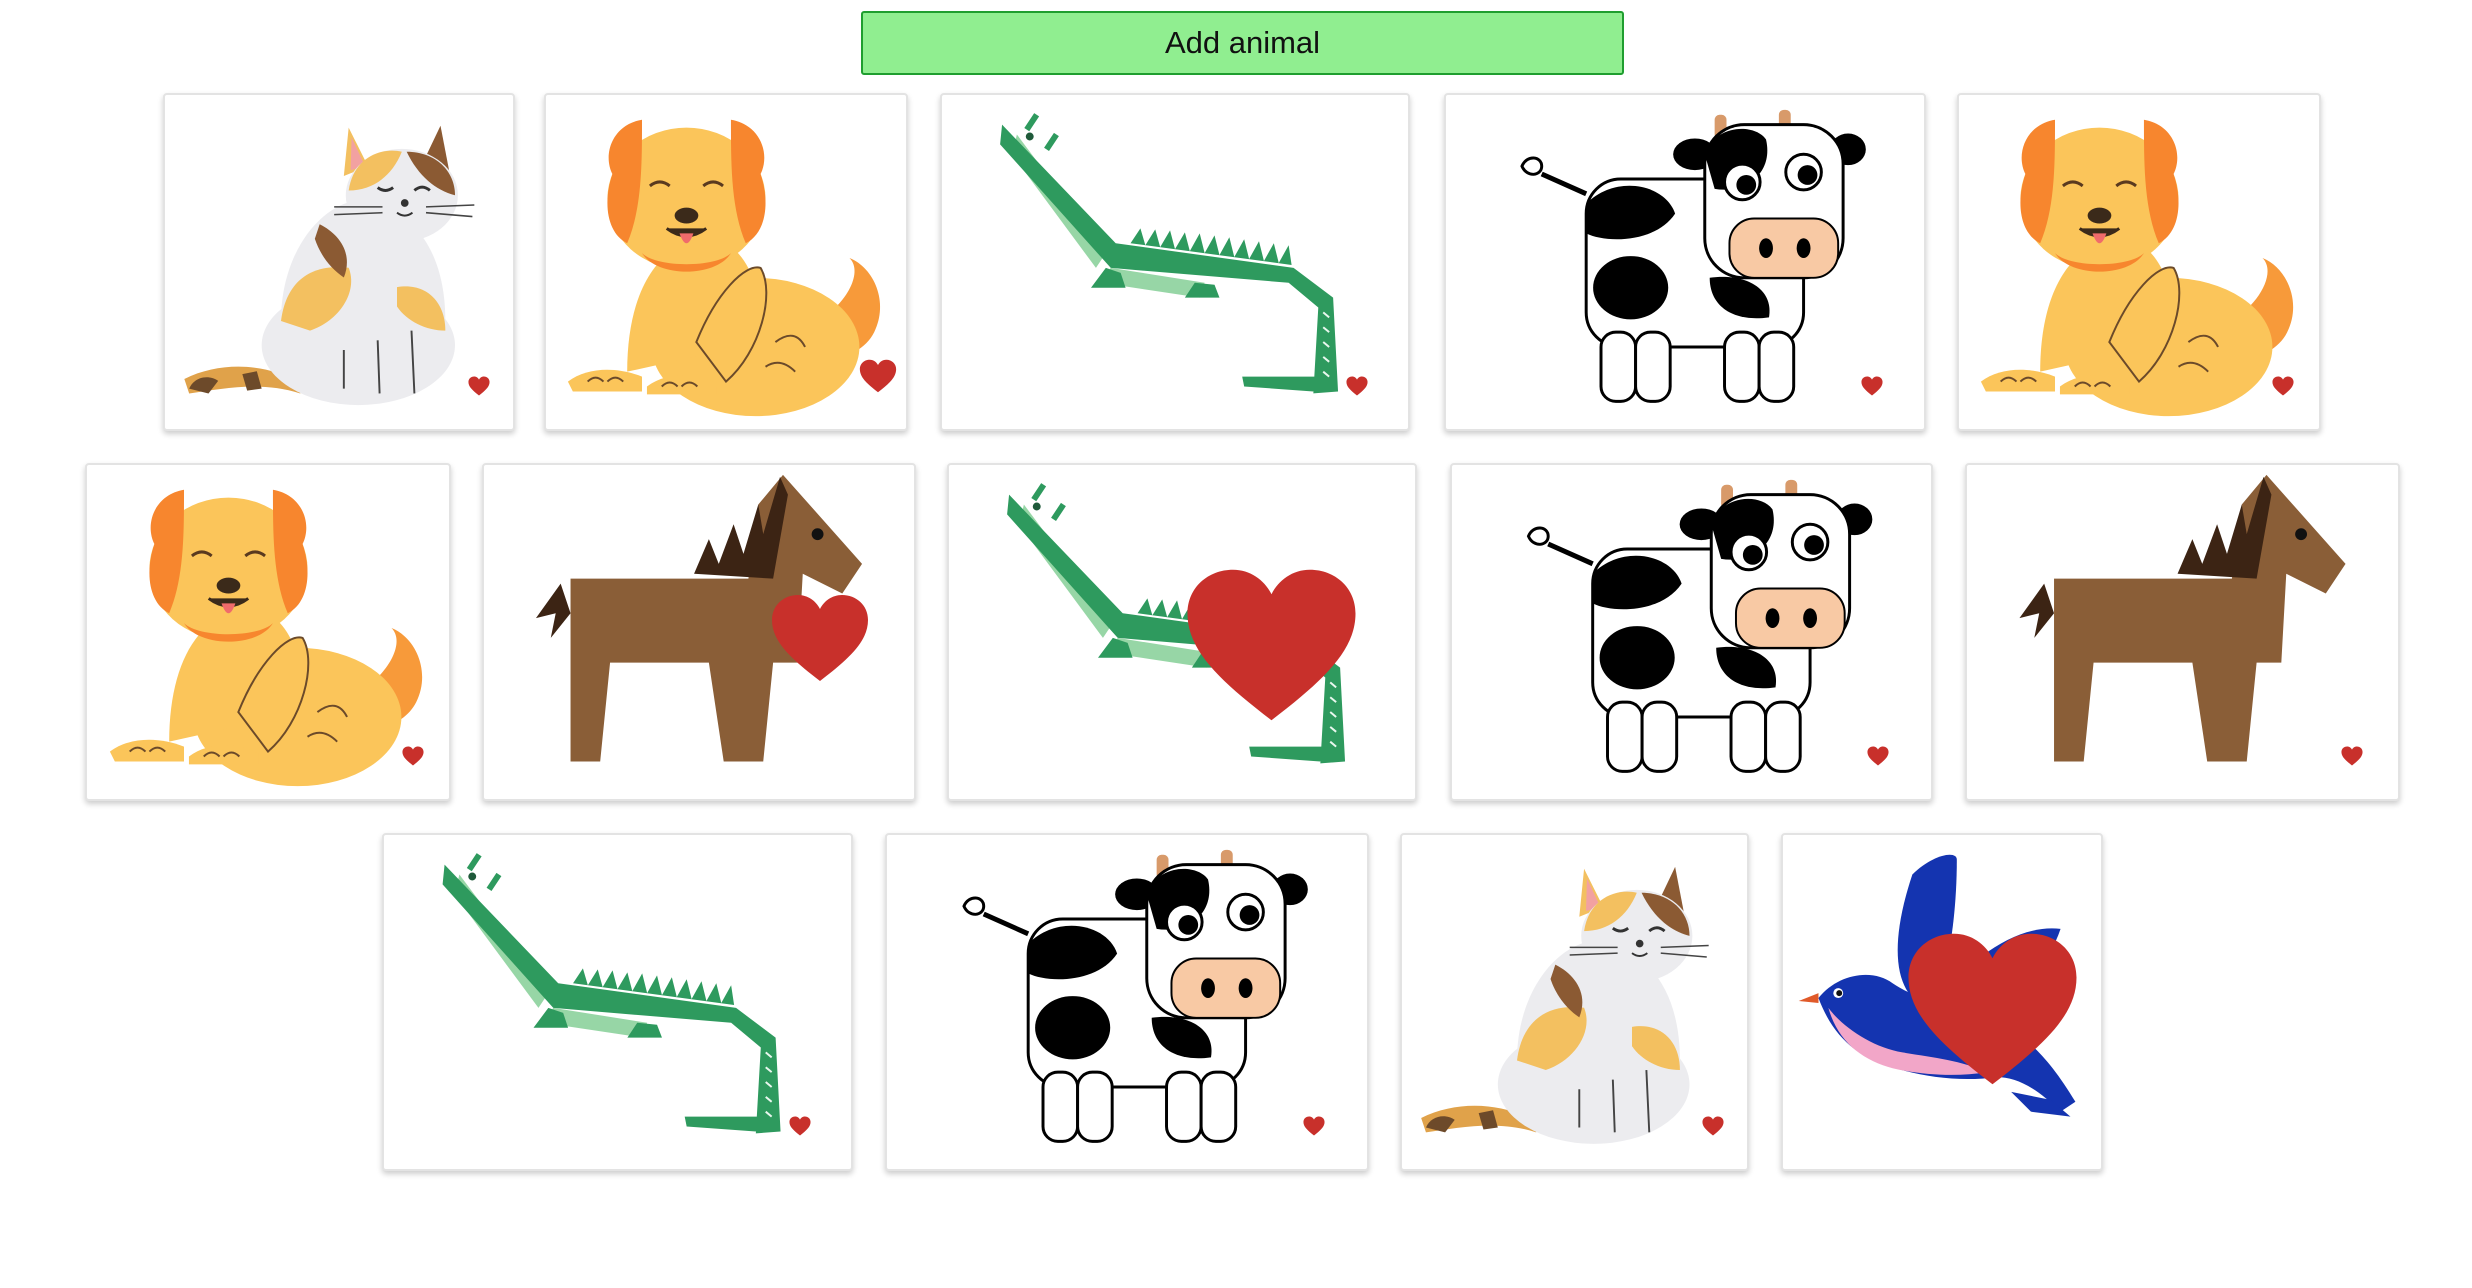 This screenshot has width=2472, height=1288. I want to click on animal-card-bird, so click(1942, 1002).